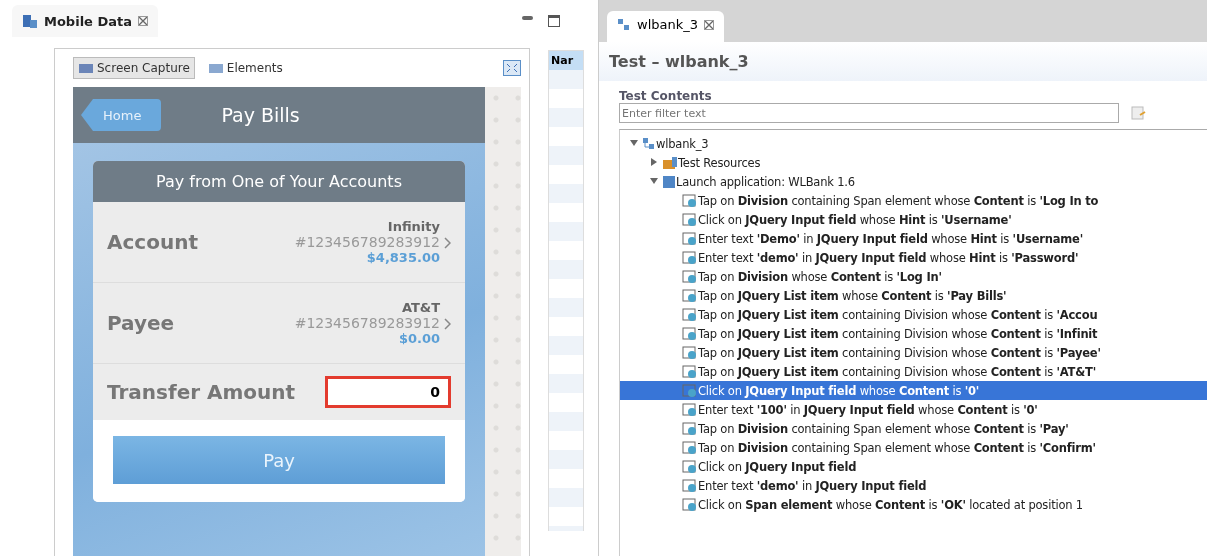 The width and height of the screenshot is (1207, 556). What do you see at coordinates (30, 21) in the screenshot?
I see `phone-data-icon` at bounding box center [30, 21].